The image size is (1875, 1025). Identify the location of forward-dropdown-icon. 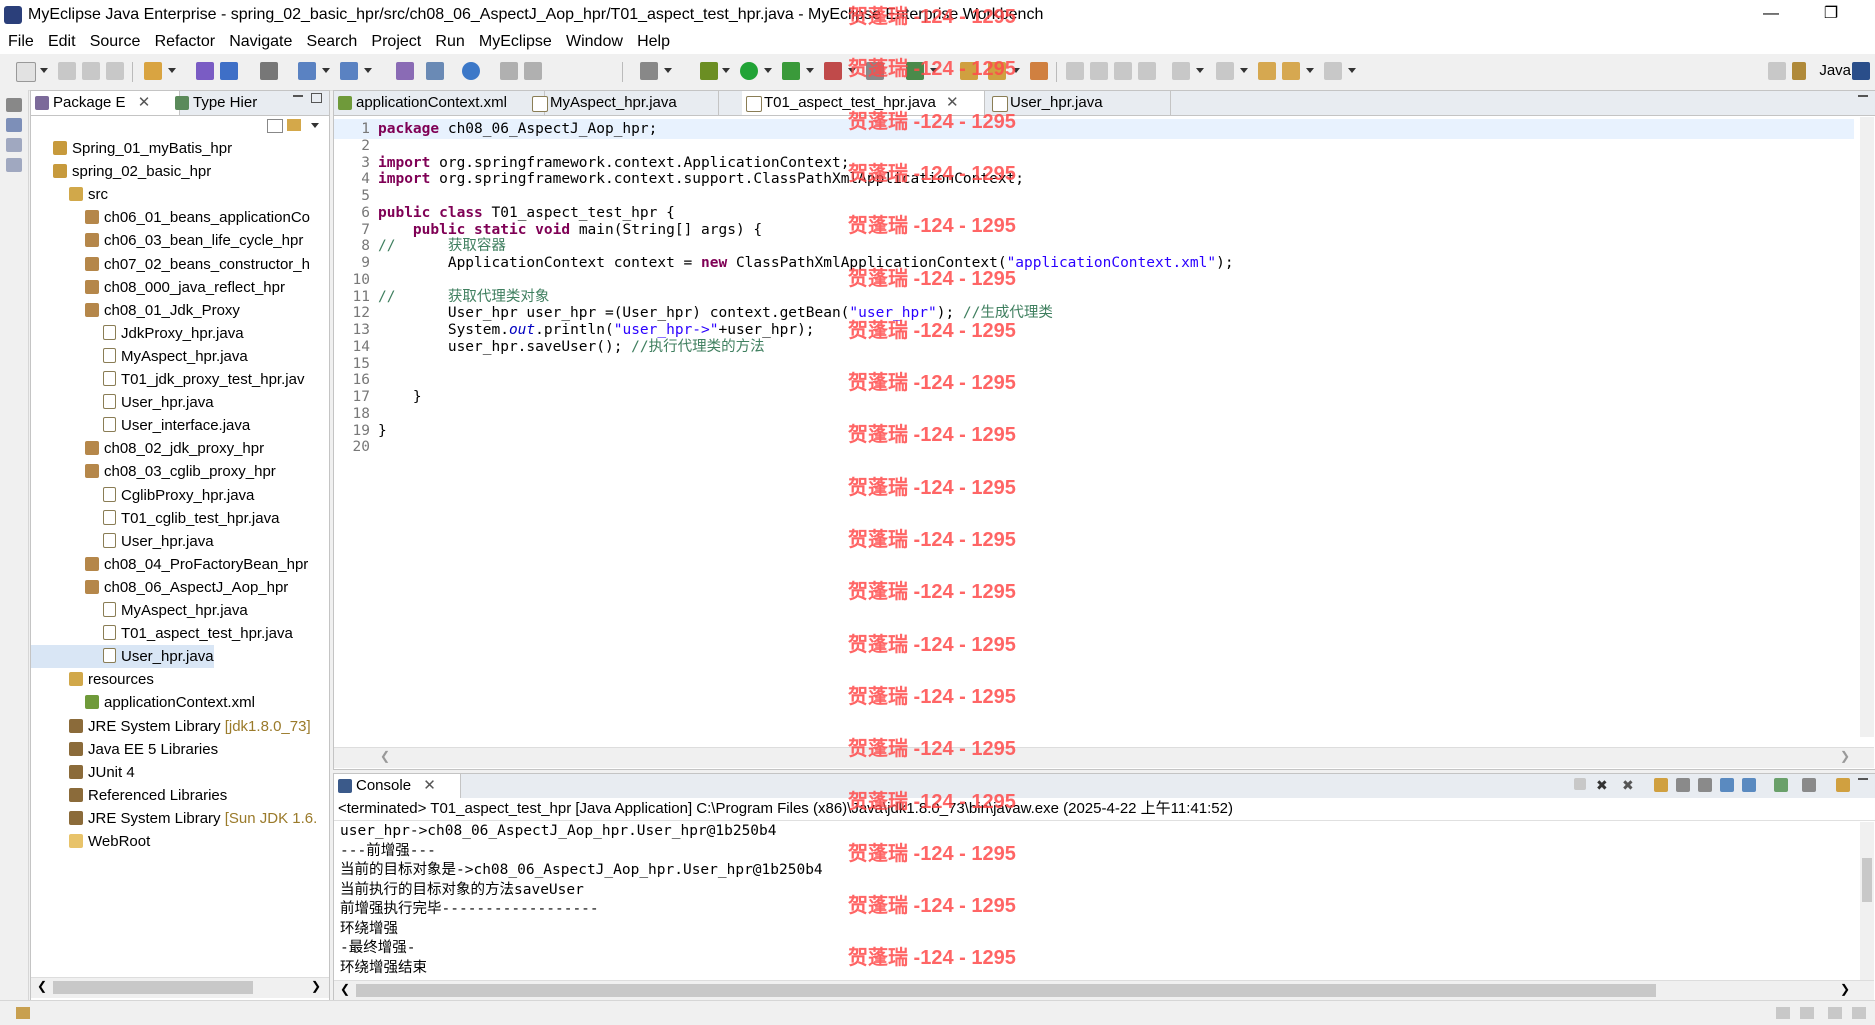
(1352, 70).